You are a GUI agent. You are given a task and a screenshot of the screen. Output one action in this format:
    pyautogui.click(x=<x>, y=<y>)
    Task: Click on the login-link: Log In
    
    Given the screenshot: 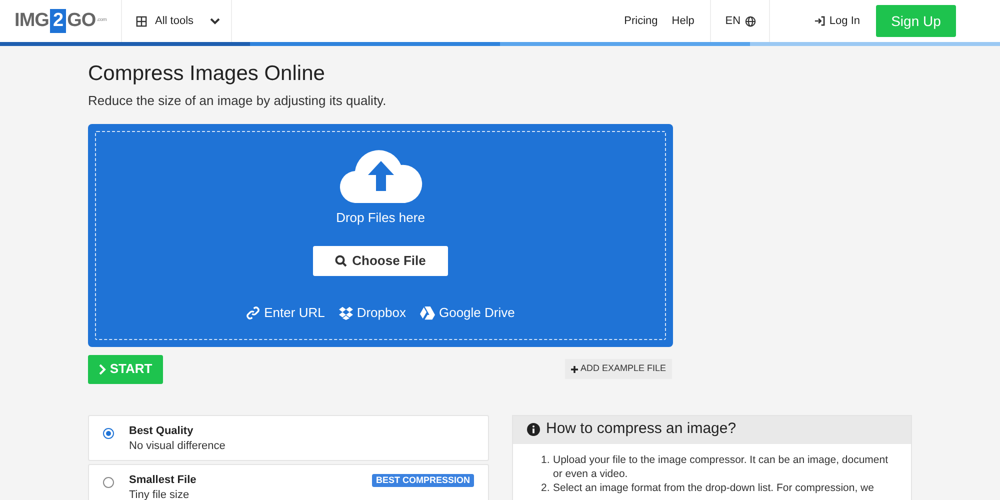 What is the action you would take?
    pyautogui.click(x=837, y=21)
    